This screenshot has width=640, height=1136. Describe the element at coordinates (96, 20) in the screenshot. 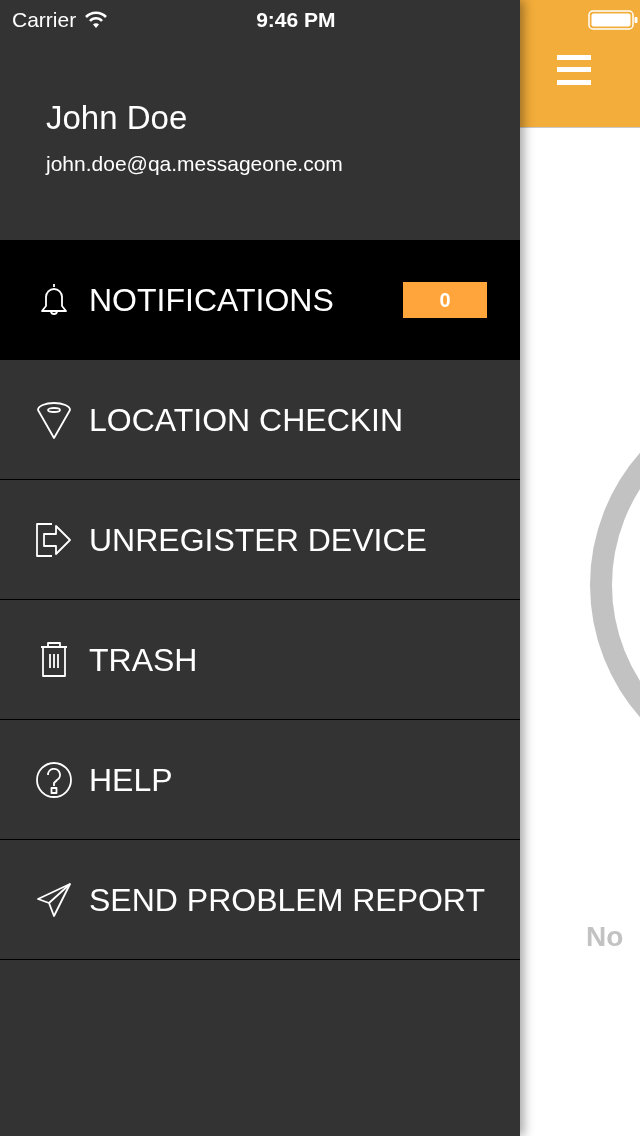

I see `wifi-icon` at that location.